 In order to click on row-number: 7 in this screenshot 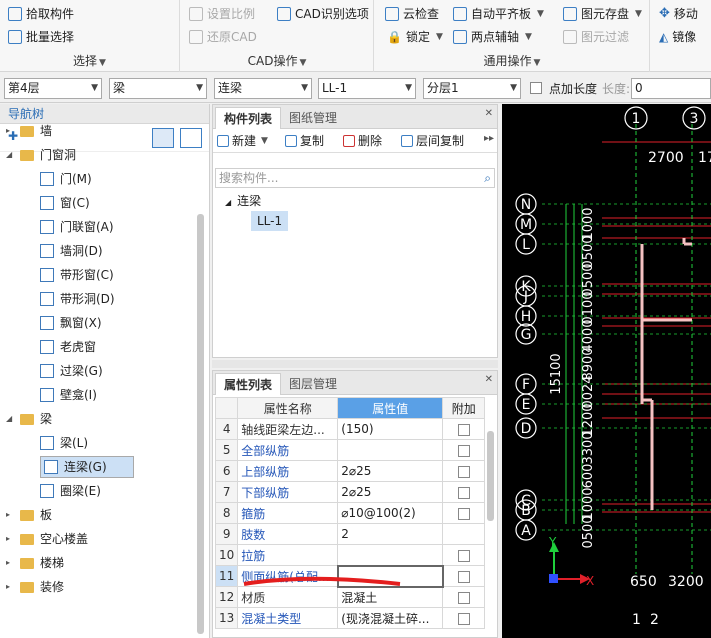, I will do `click(226, 492)`.